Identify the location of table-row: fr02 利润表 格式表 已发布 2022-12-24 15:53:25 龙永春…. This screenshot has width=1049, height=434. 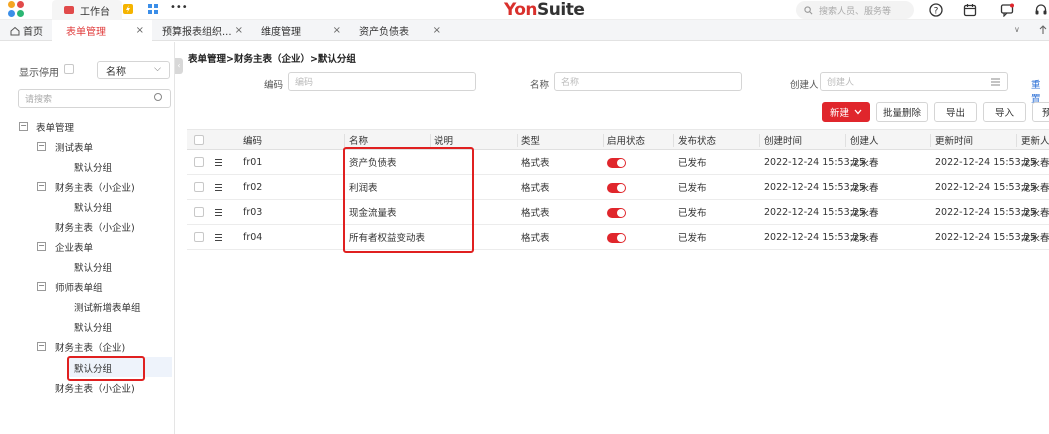
(618, 187).